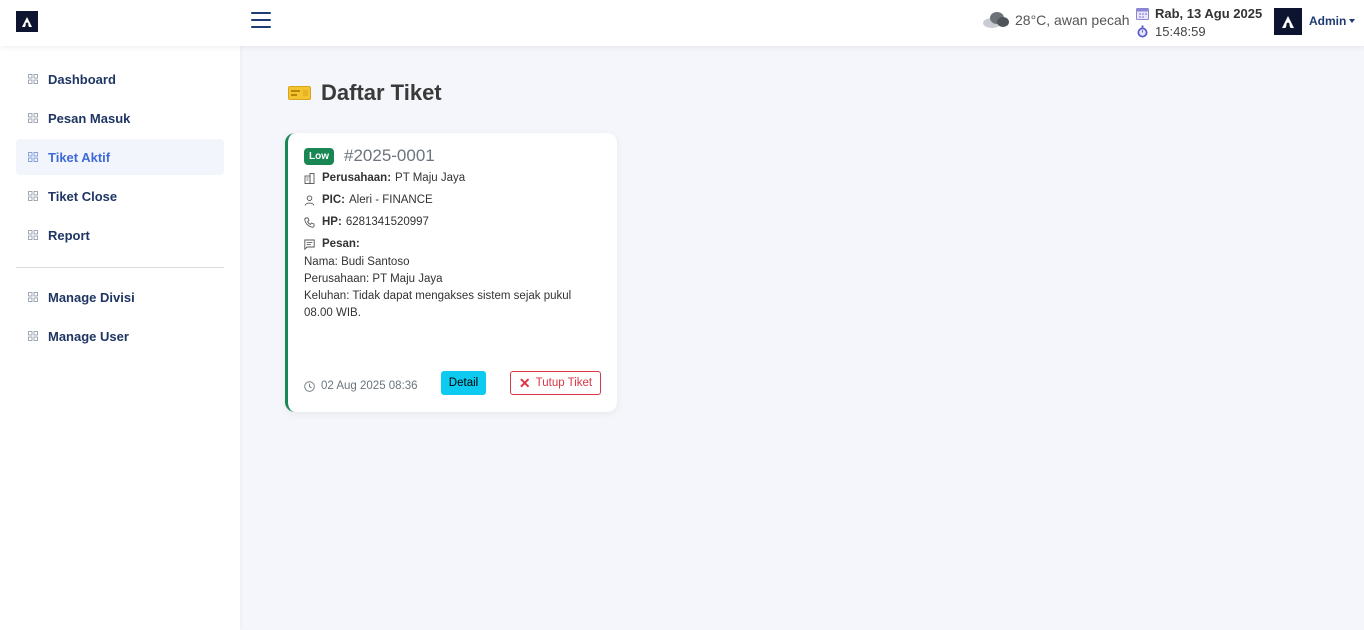 Image resolution: width=1364 pixels, height=630 pixels. What do you see at coordinates (120, 157) in the screenshot?
I see `sidebar-item-tiket-aktif: Tiket Aktif` at bounding box center [120, 157].